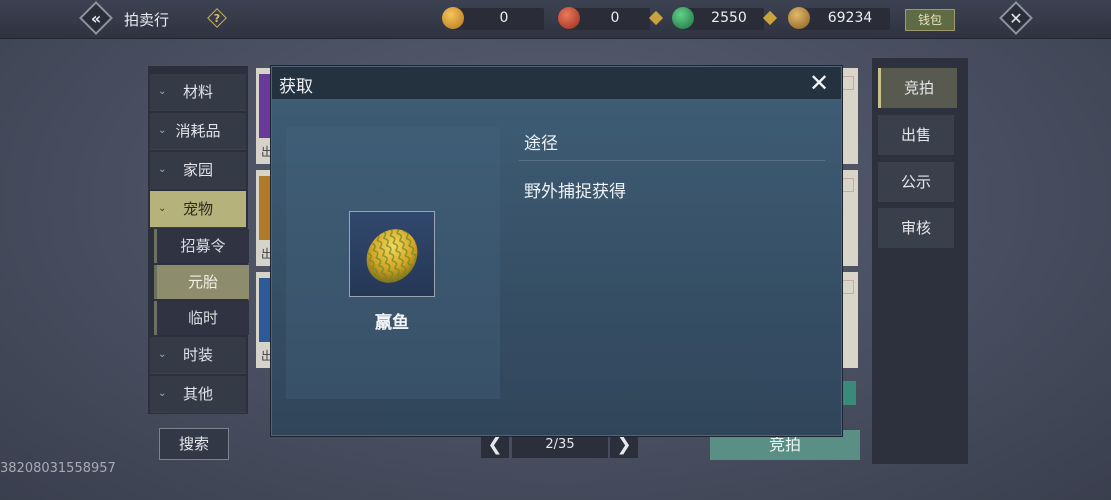 Image resolution: width=1111 pixels, height=500 pixels. Describe the element at coordinates (770, 18) in the screenshot. I see `add-jade-coin-icon` at that location.